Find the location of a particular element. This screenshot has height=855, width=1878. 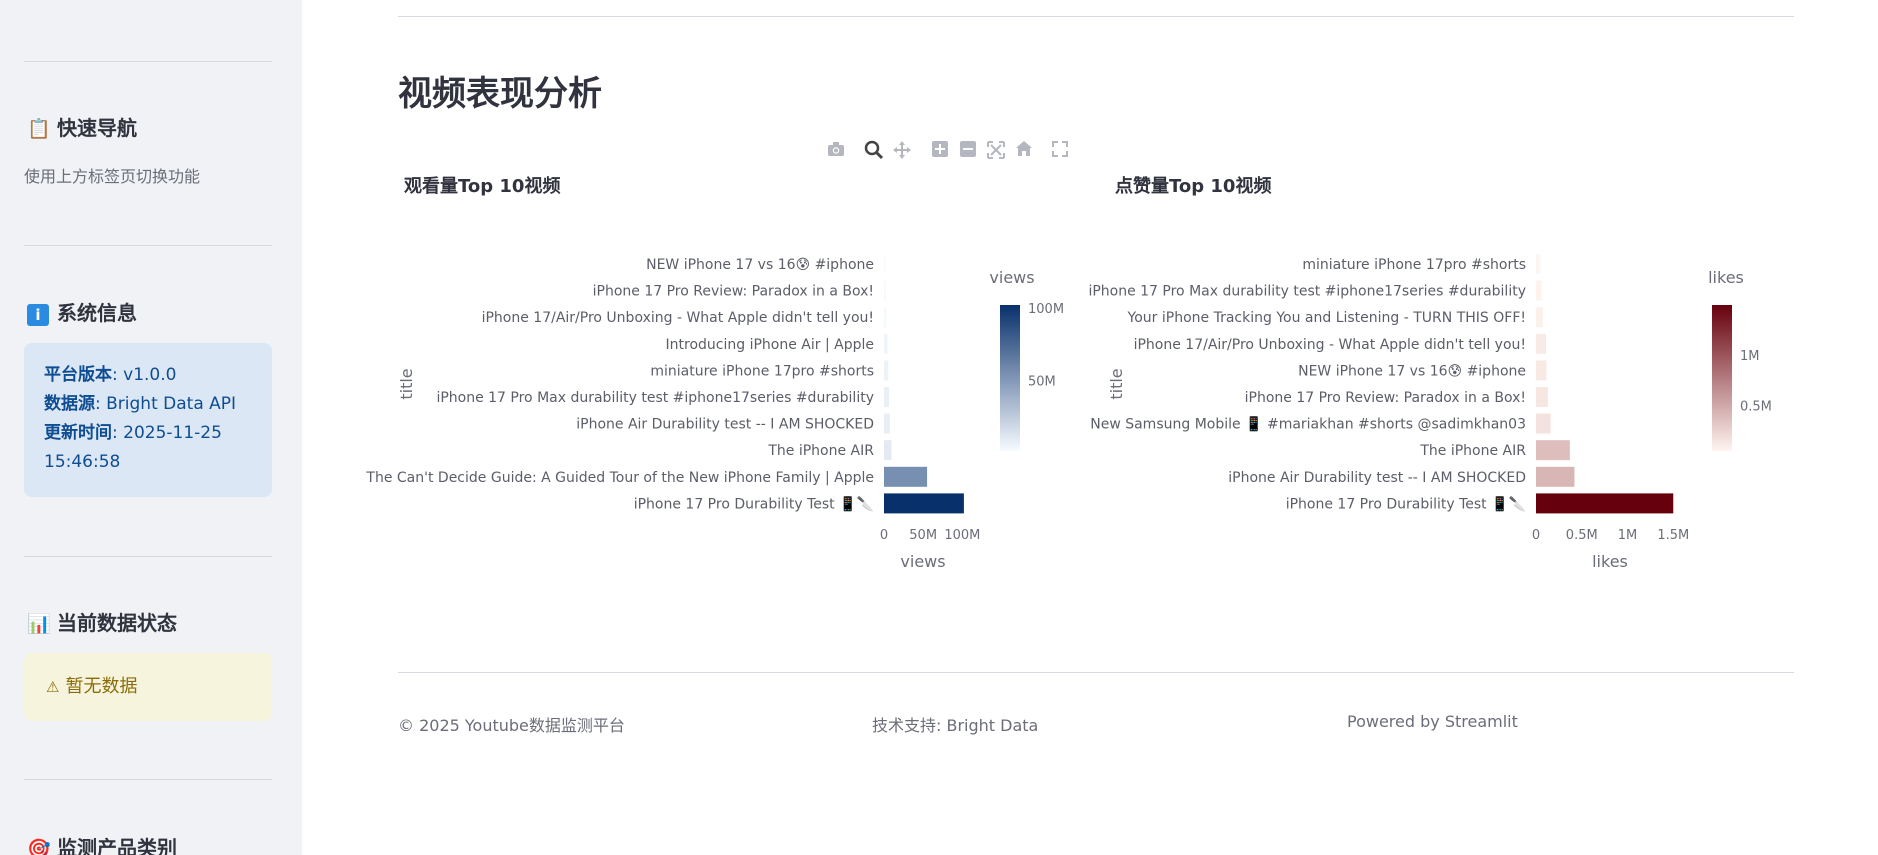

footer-support: 技术支持: Bright Data is located at coordinates (955, 725).